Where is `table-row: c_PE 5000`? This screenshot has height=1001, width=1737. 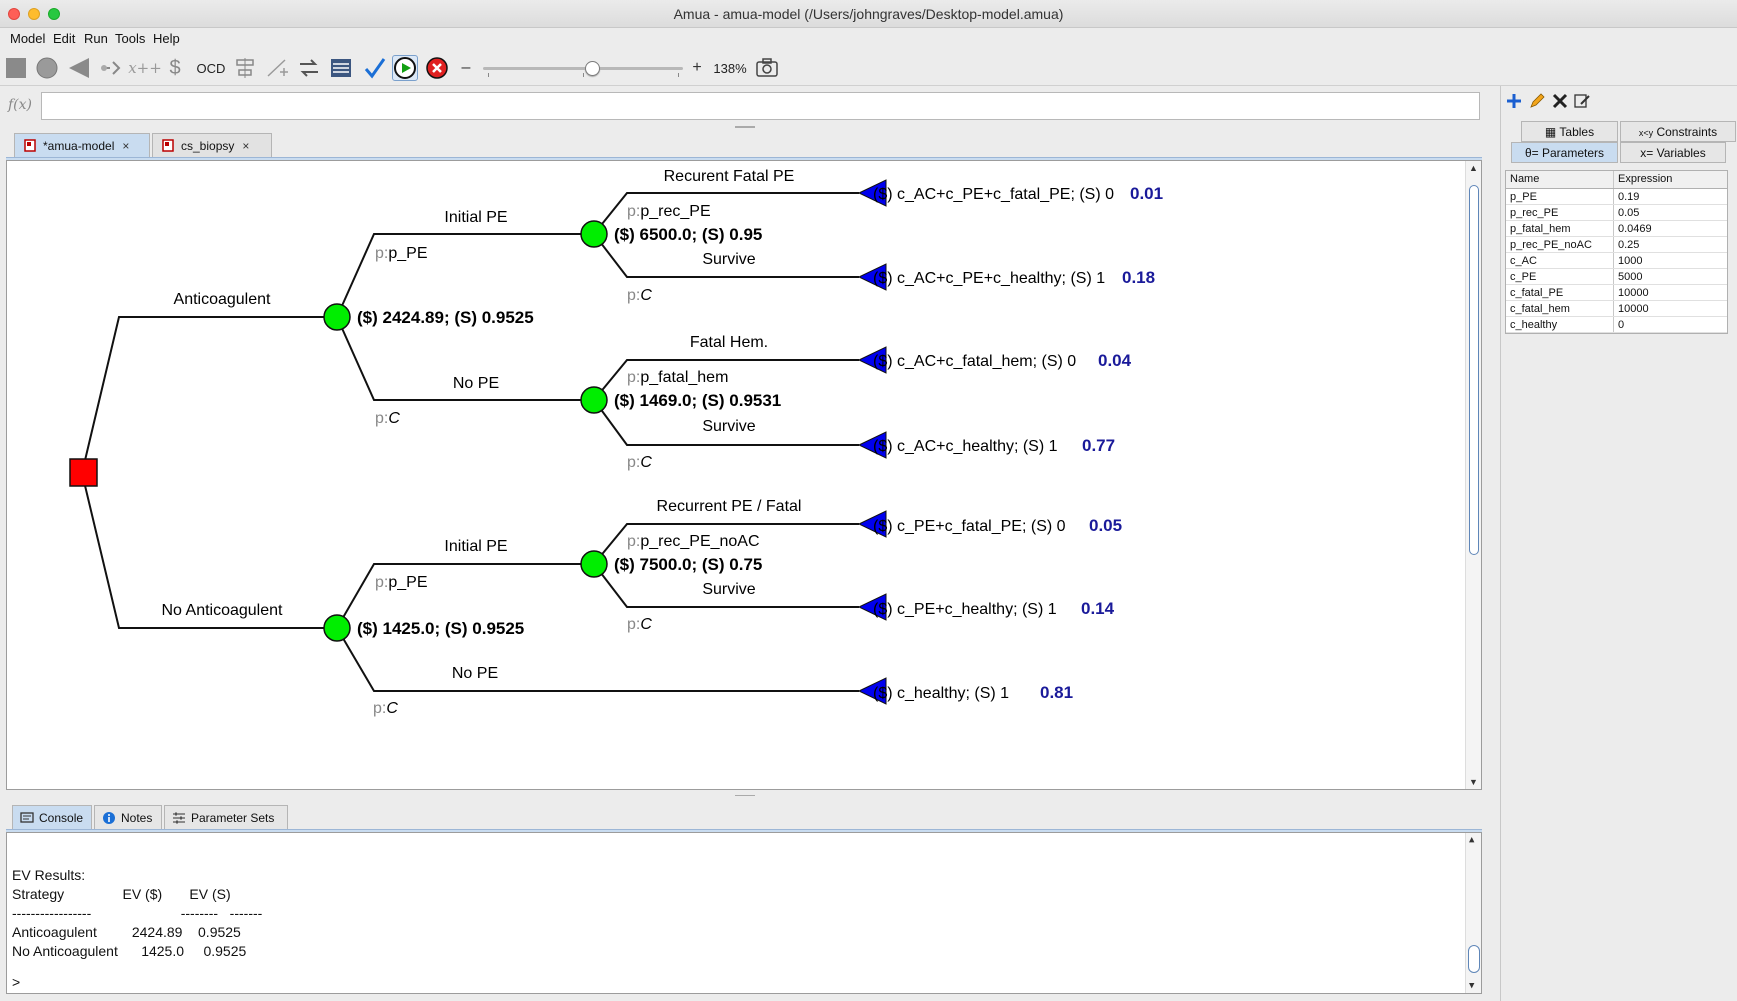
table-row: c_PE 5000 is located at coordinates (1616, 277).